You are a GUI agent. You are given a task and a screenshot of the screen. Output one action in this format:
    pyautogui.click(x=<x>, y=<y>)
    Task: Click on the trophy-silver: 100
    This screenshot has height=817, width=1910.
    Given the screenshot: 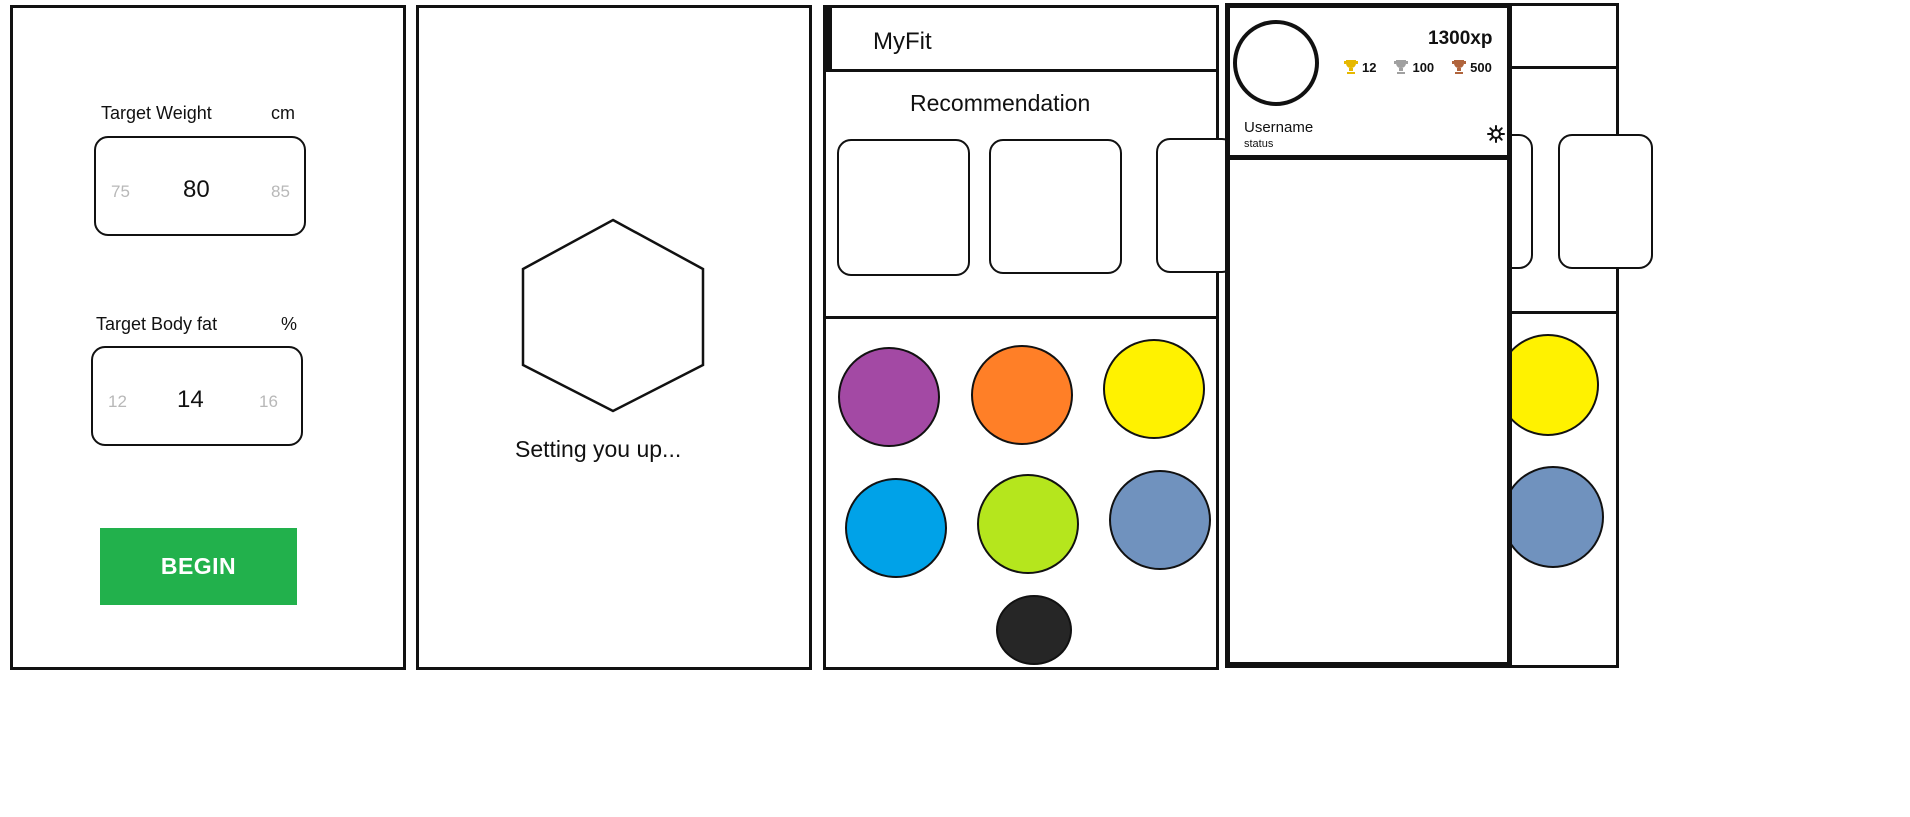 What is the action you would take?
    pyautogui.click(x=1413, y=67)
    